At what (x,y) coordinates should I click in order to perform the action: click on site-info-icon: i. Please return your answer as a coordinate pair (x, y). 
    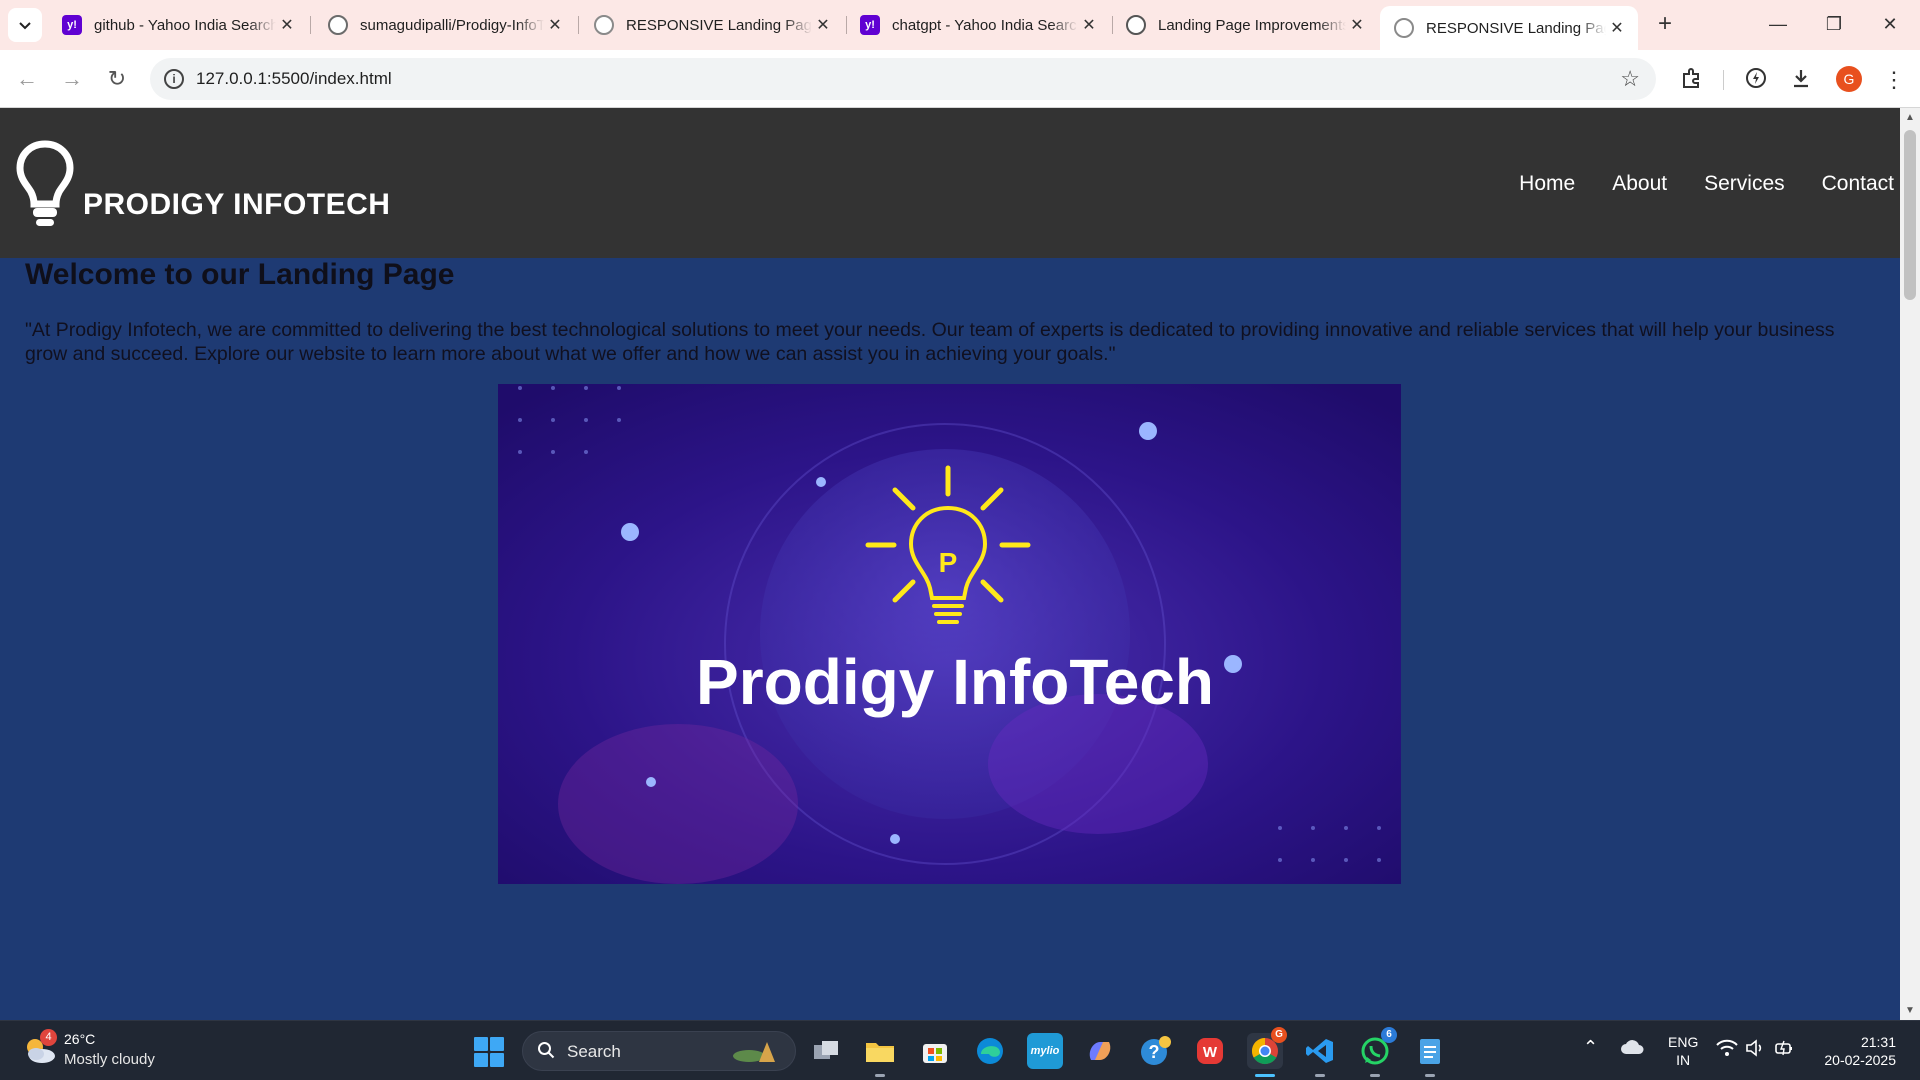
    Looking at the image, I should click on (174, 79).